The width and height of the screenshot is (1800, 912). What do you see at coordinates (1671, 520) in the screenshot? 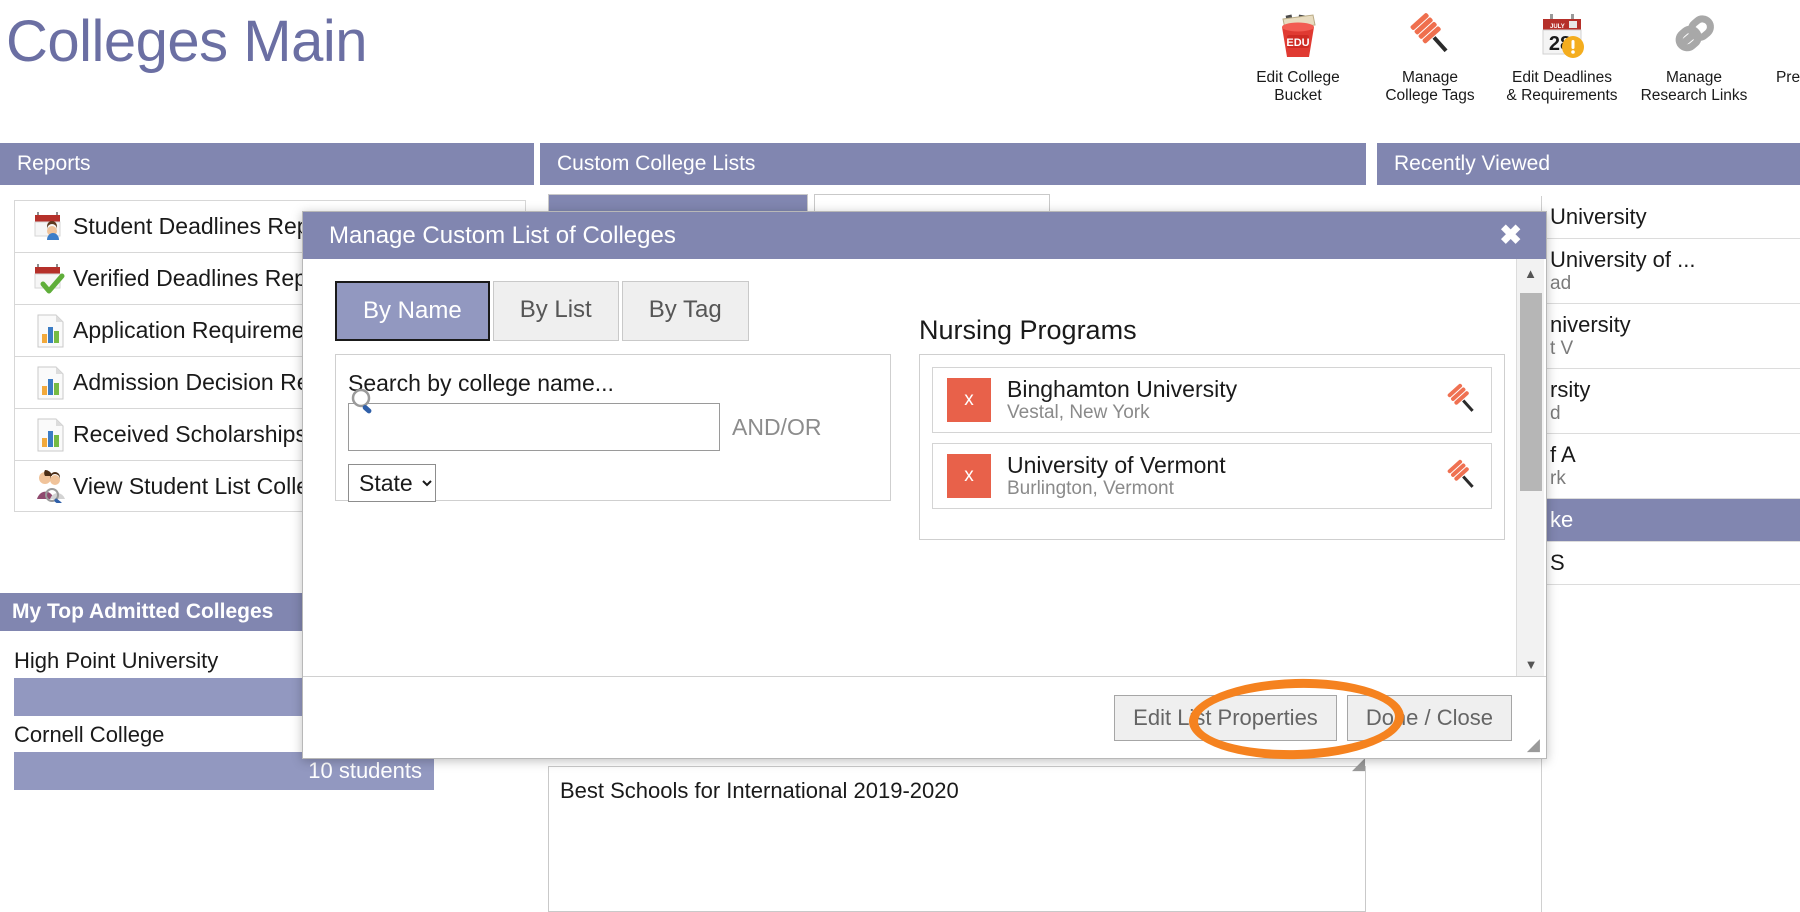
I see `recent-item: ke` at bounding box center [1671, 520].